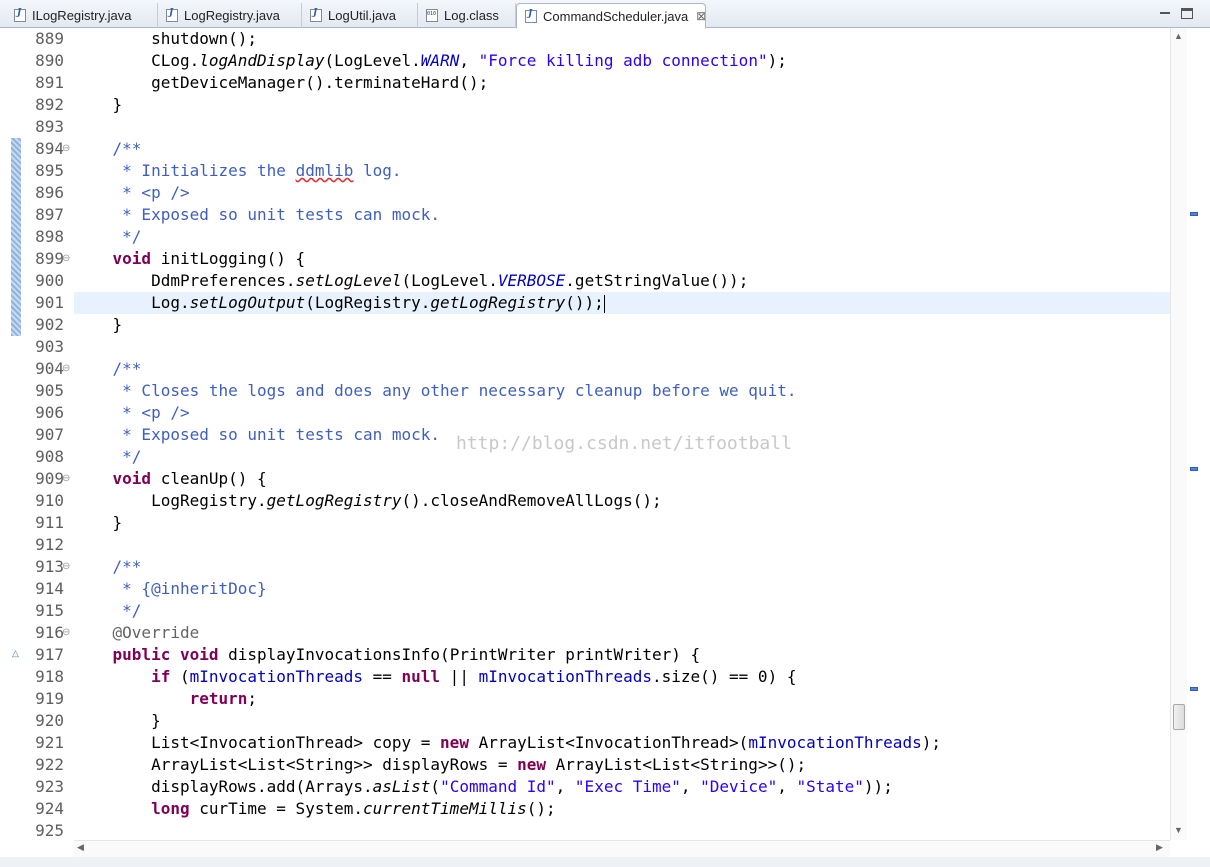 Image resolution: width=1210 pixels, height=867 pixels. I want to click on tab-logutil: LogUtil.java, so click(360, 15).